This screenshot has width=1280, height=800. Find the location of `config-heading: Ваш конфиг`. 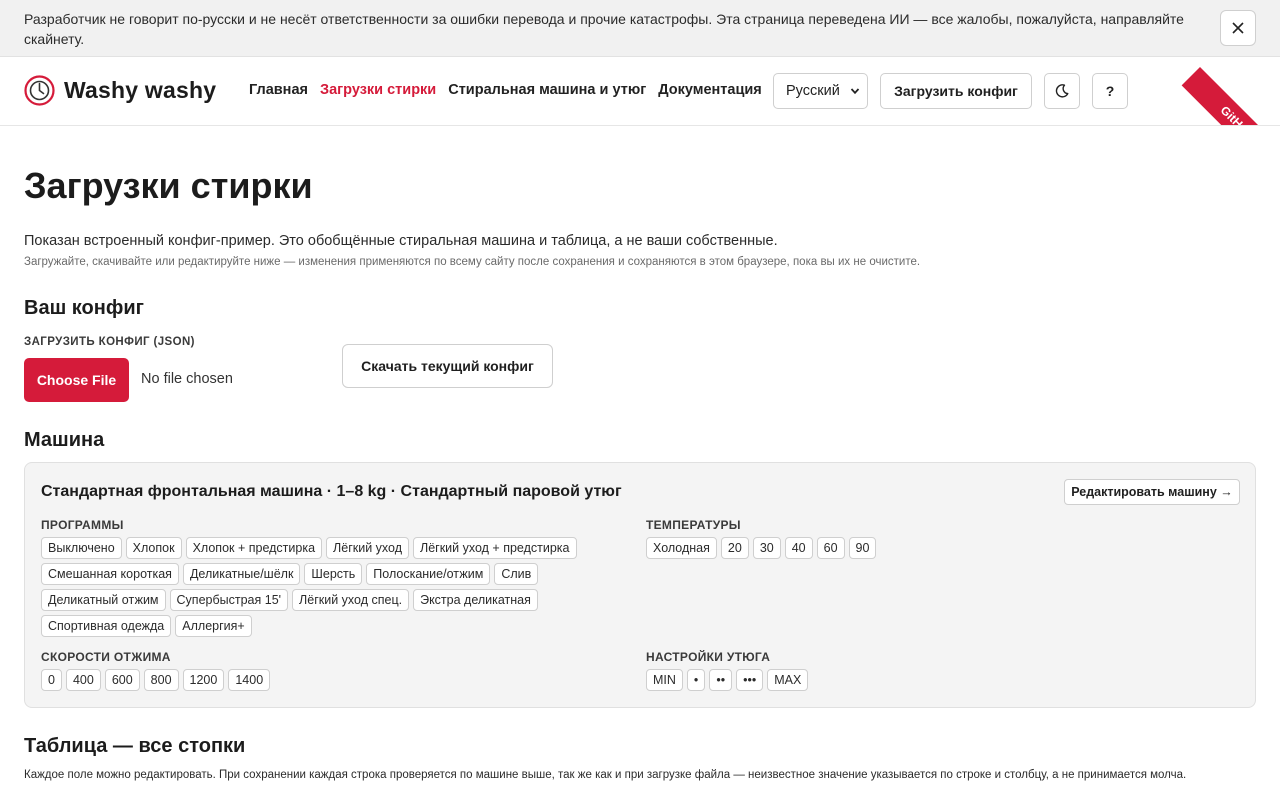

config-heading: Ваш конфиг is located at coordinates (84, 308).